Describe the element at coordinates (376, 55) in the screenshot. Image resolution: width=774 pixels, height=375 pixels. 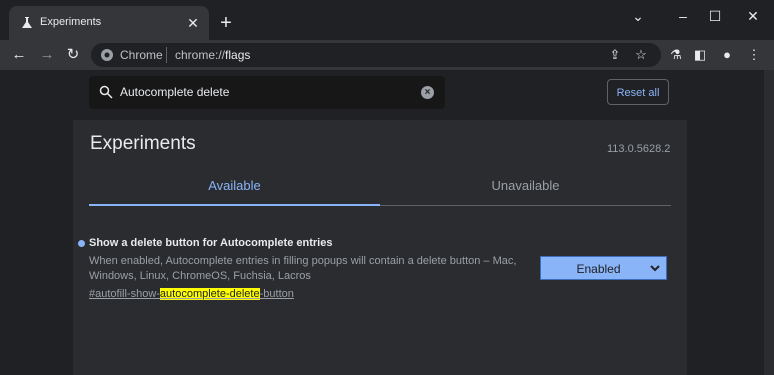
I see `address-bar: Chrome chrome://flags` at that location.